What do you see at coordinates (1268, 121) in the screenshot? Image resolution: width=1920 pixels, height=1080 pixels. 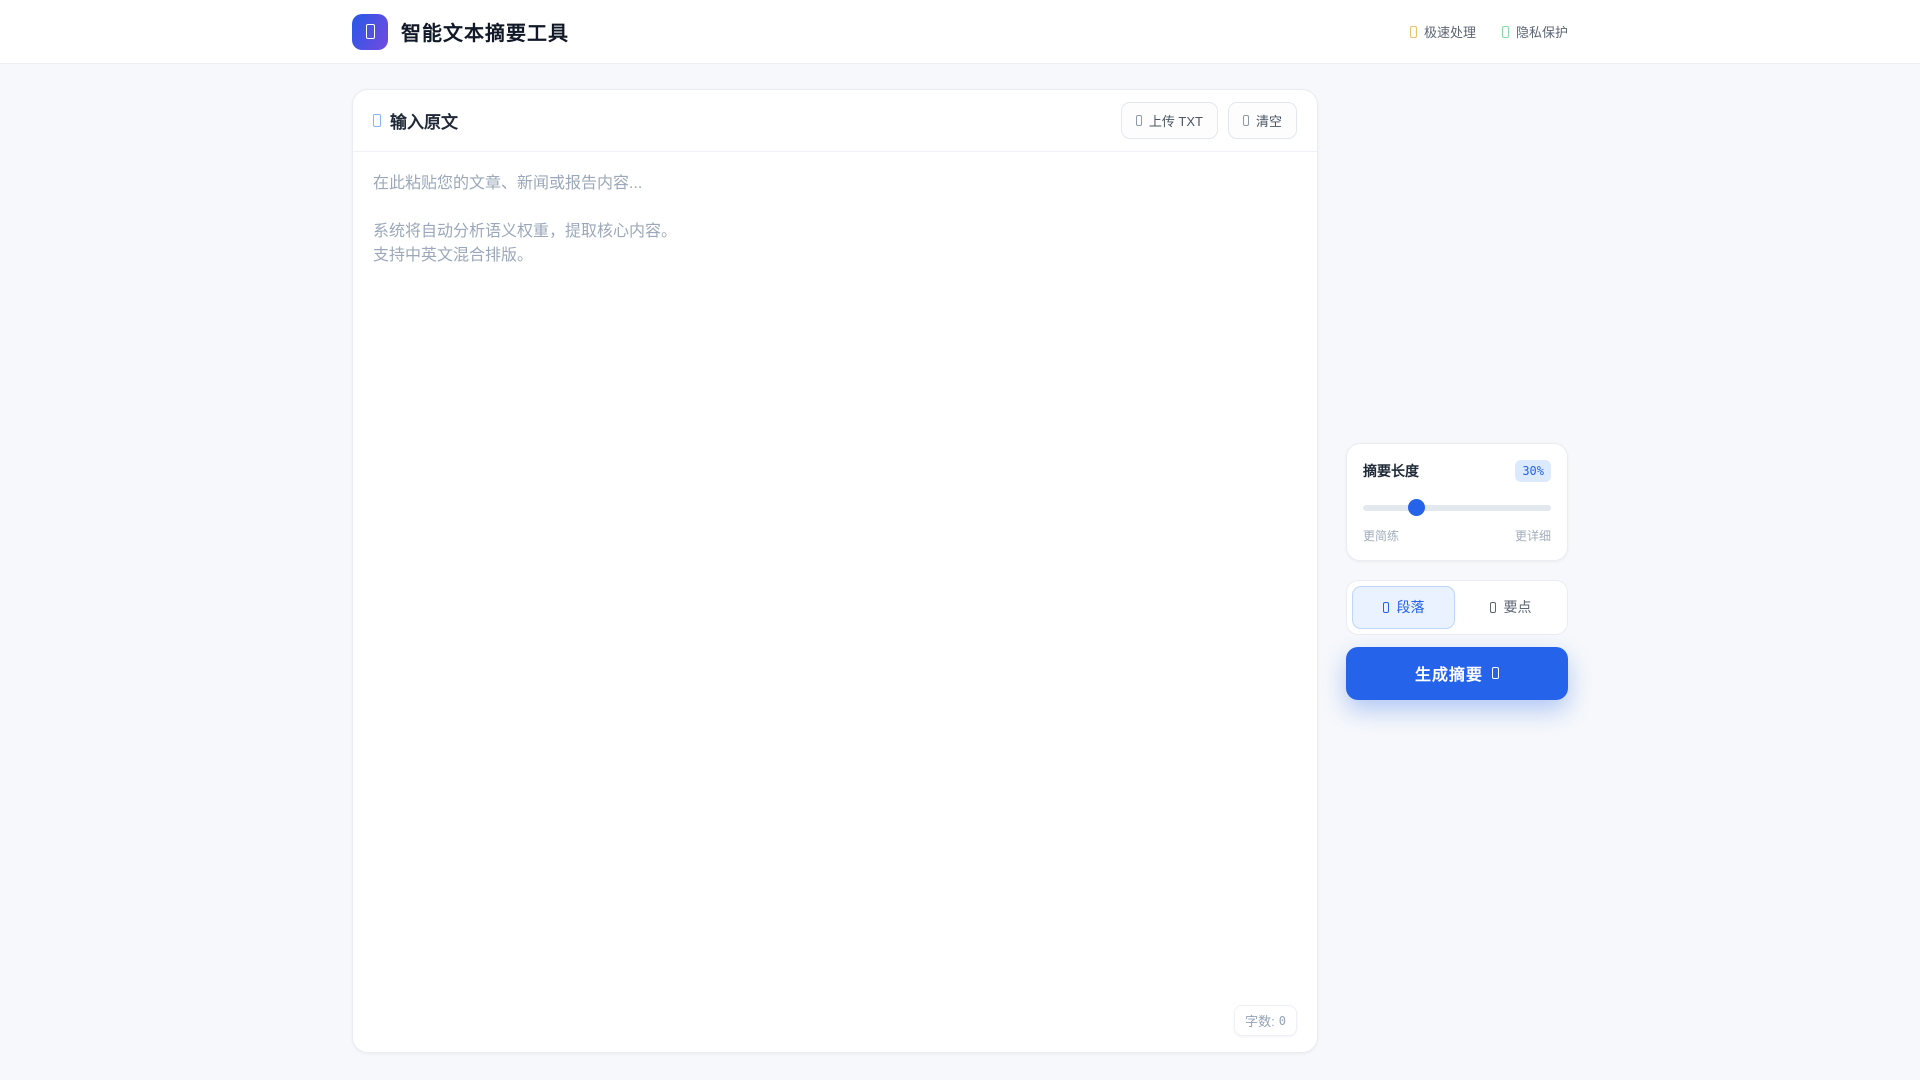 I see `clear-label: 清空` at bounding box center [1268, 121].